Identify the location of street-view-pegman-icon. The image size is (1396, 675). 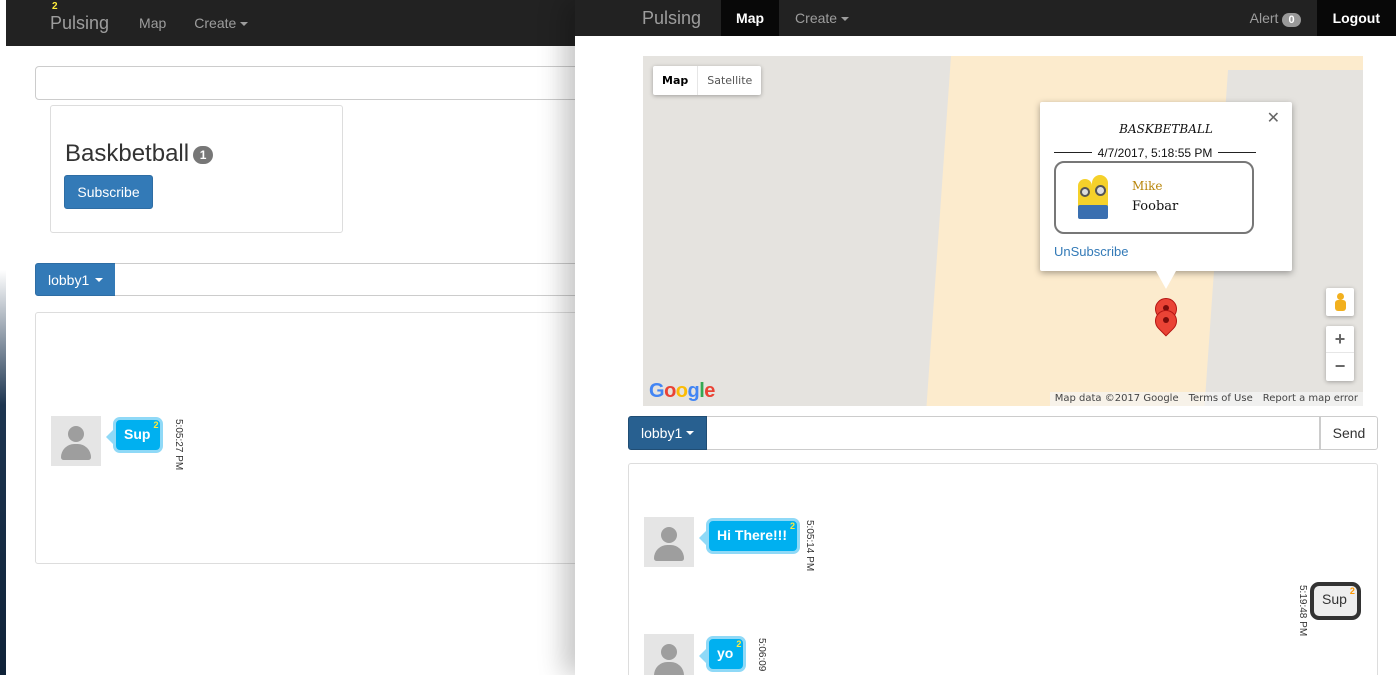
(1340, 302).